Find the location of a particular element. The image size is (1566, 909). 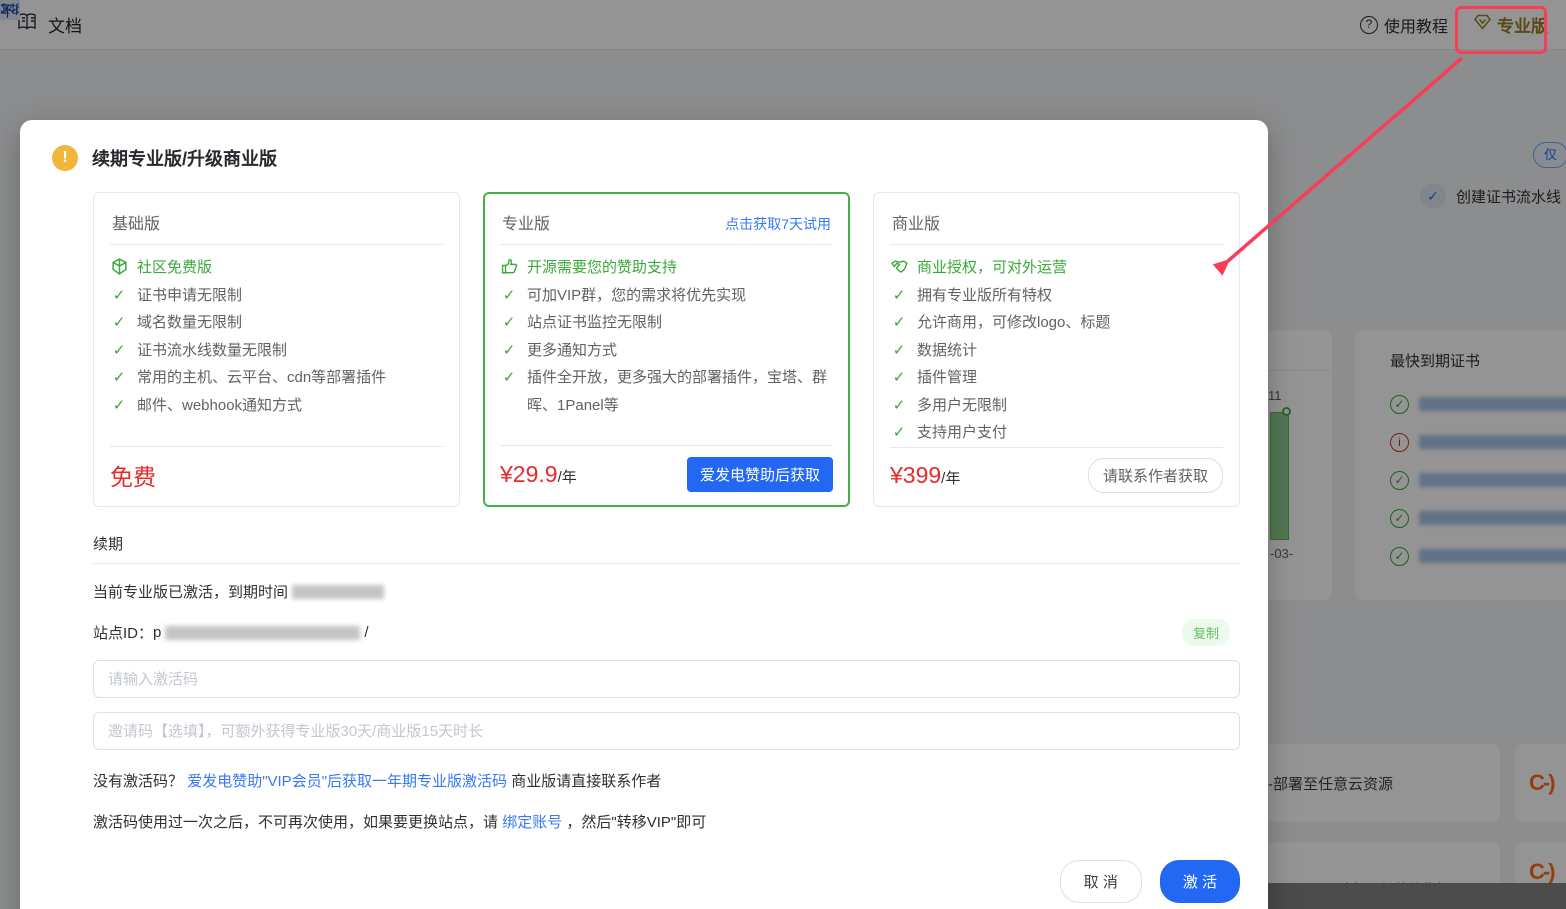

plan-price: ¥29.9 is located at coordinates (529, 474).